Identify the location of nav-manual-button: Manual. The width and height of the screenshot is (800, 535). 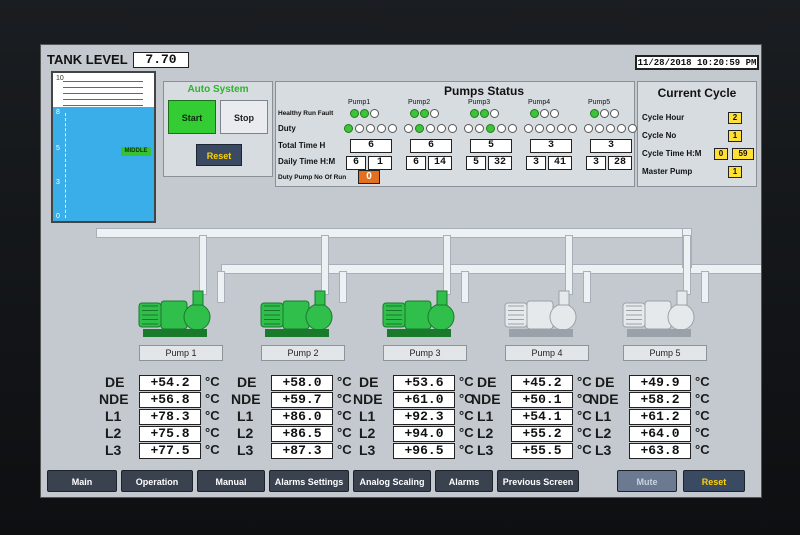
(231, 481).